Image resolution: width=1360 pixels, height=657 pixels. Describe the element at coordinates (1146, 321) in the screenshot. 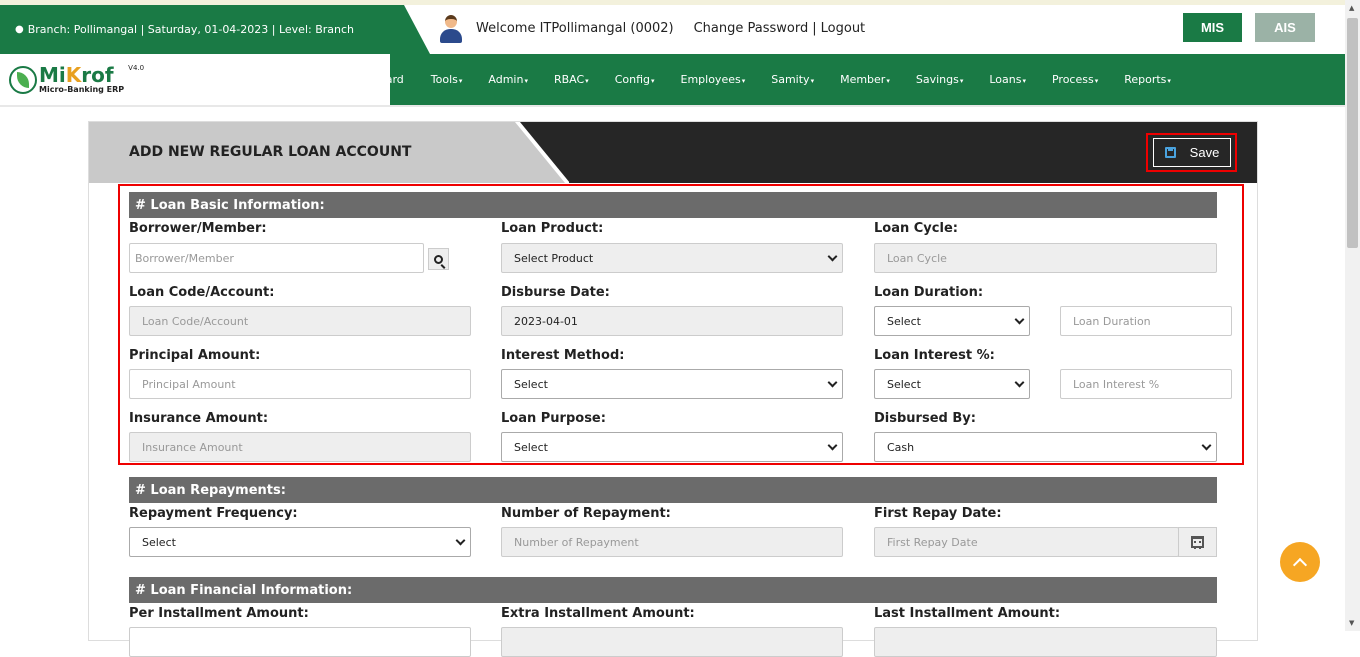

I see `loan-duration-input: Loan Duration` at that location.